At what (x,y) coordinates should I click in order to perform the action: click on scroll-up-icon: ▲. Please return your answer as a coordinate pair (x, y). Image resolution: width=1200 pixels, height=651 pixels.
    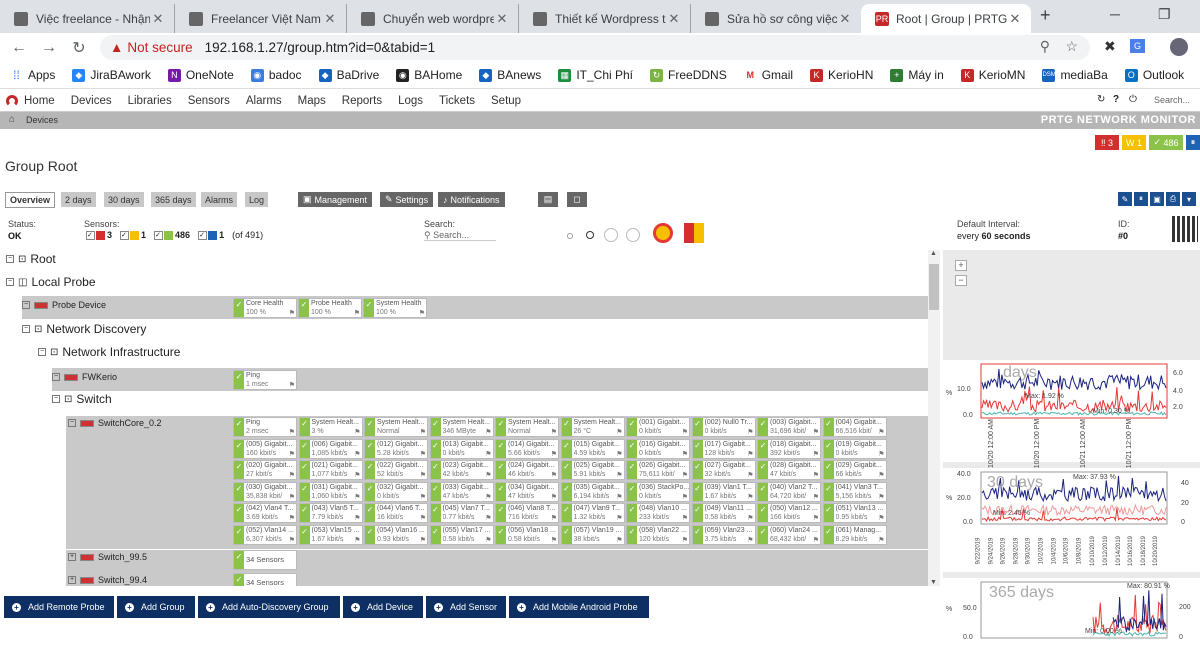
    Looking at the image, I should click on (933, 253).